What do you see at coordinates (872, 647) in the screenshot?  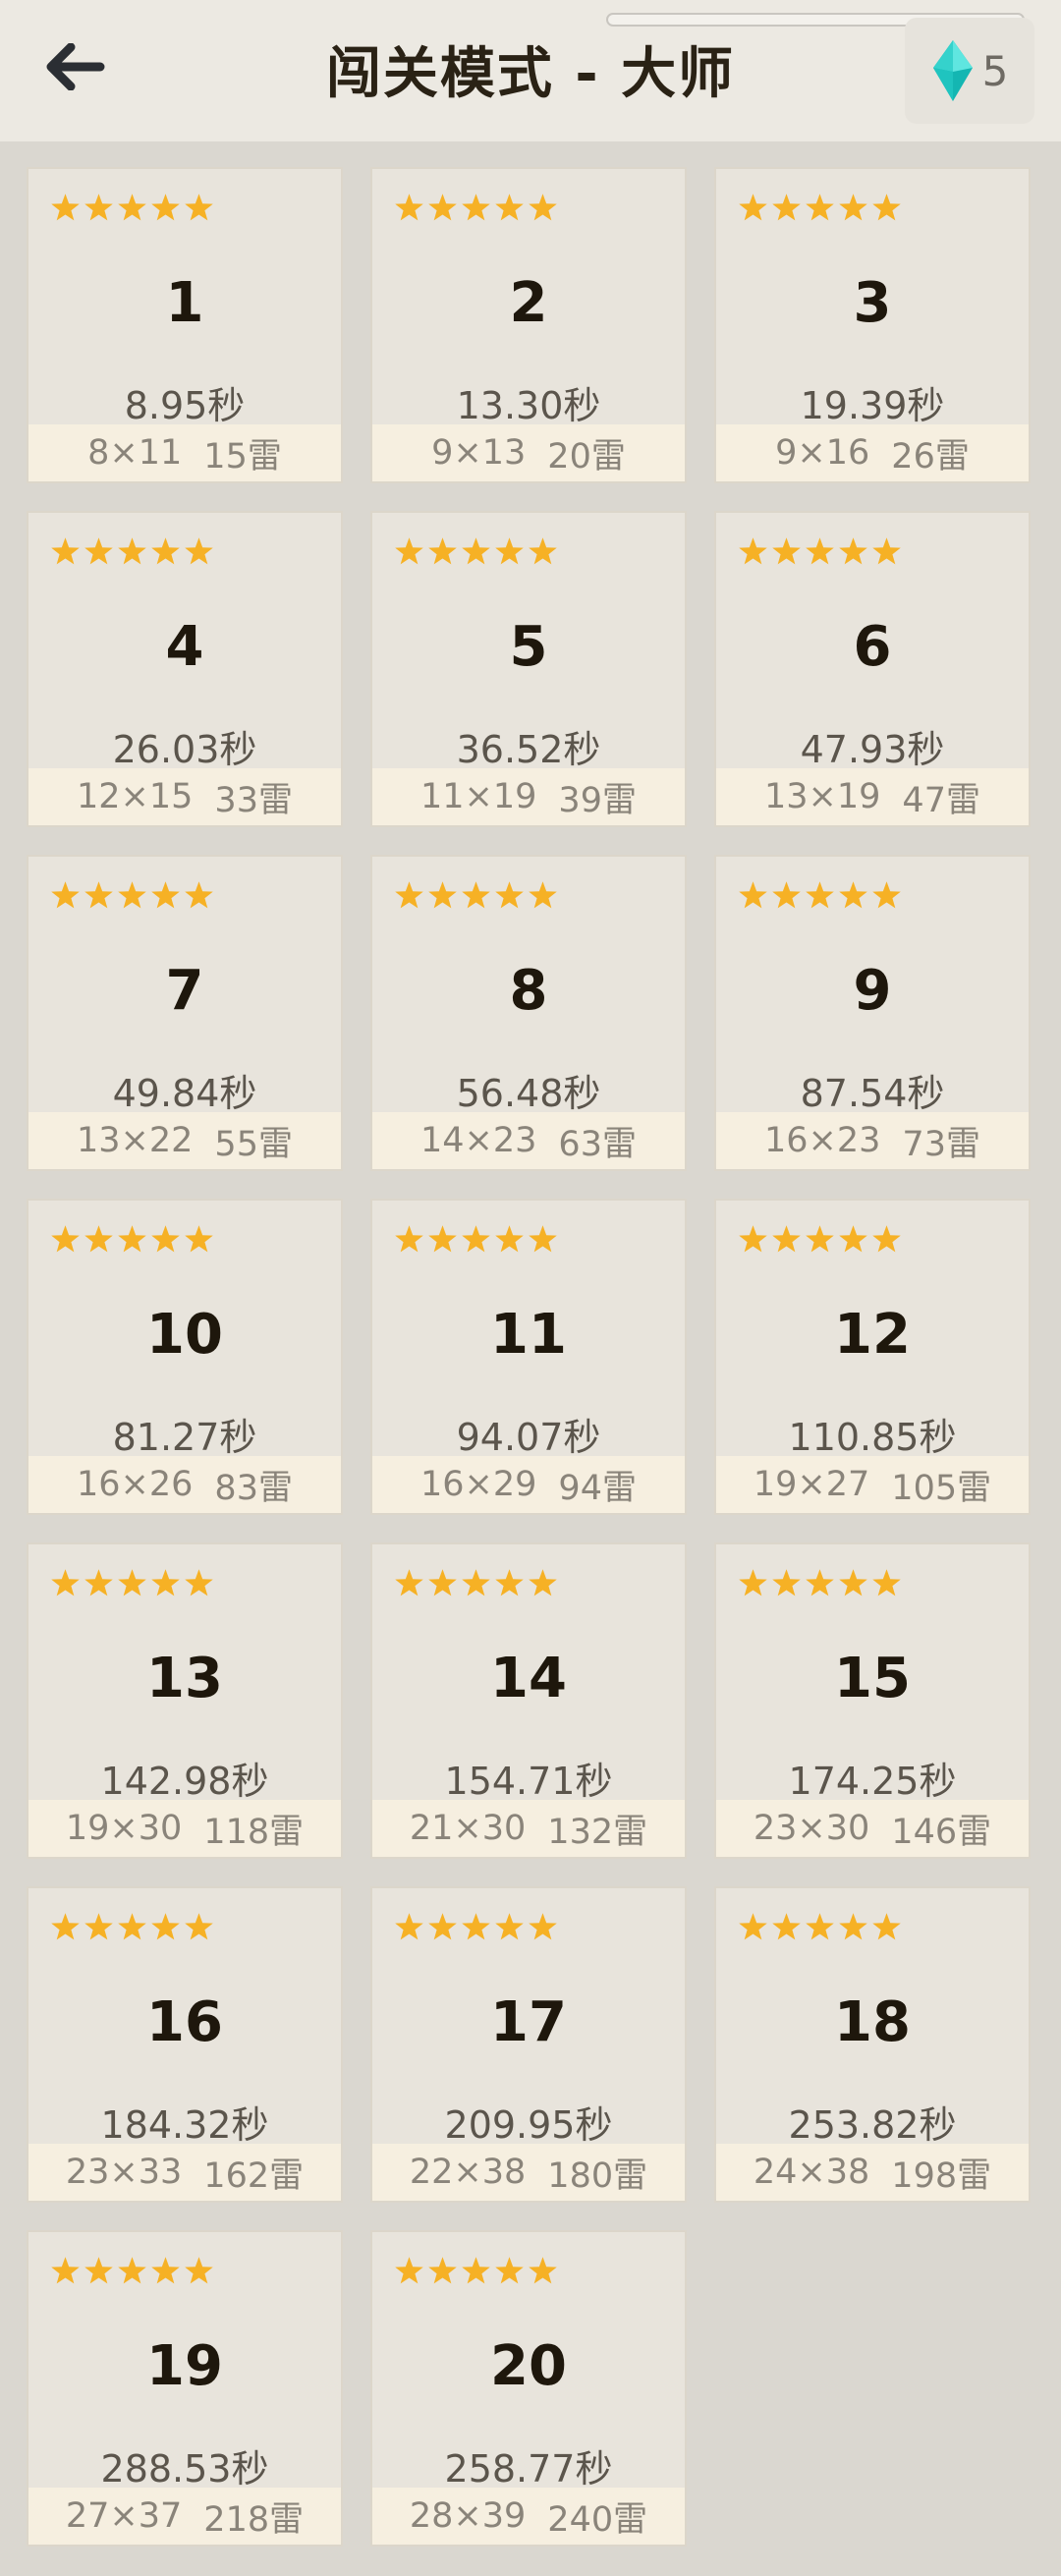 I see `level-number: 6` at bounding box center [872, 647].